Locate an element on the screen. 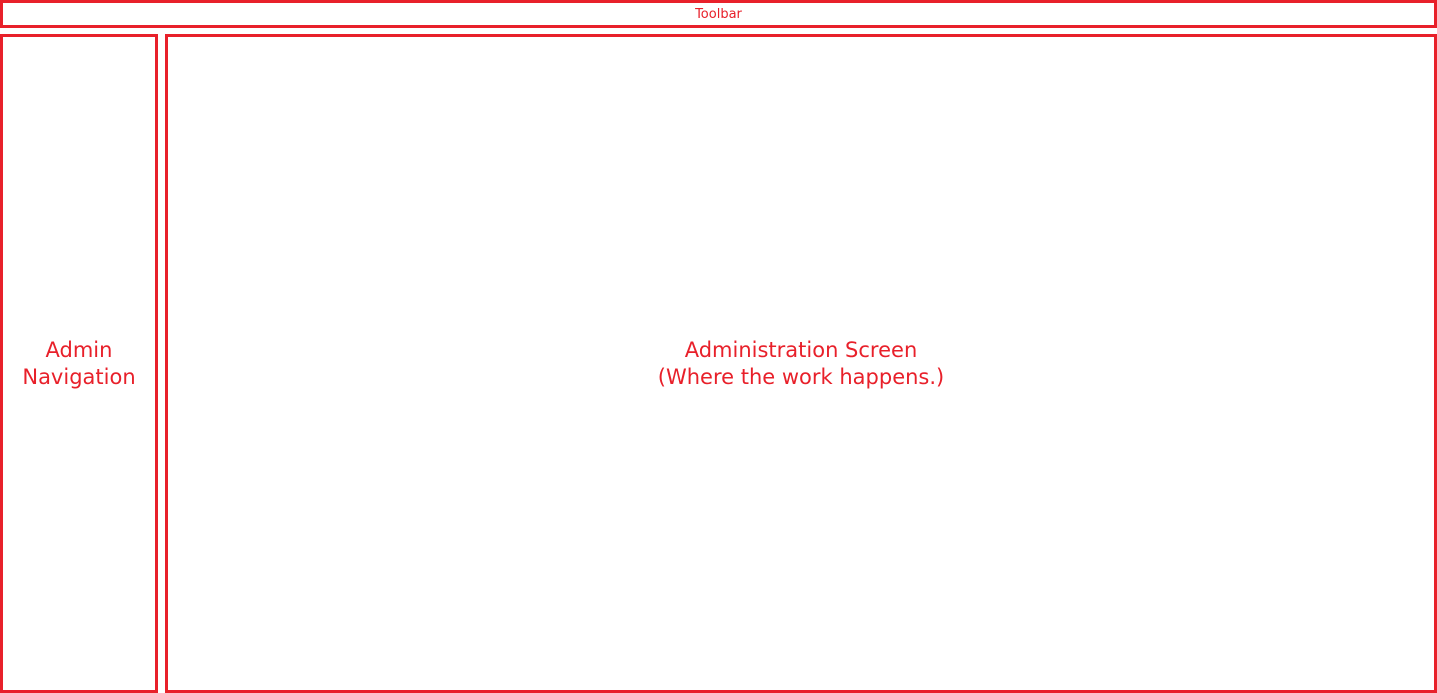  admin-navigation-region: Admin Navigation is located at coordinates (79, 363).